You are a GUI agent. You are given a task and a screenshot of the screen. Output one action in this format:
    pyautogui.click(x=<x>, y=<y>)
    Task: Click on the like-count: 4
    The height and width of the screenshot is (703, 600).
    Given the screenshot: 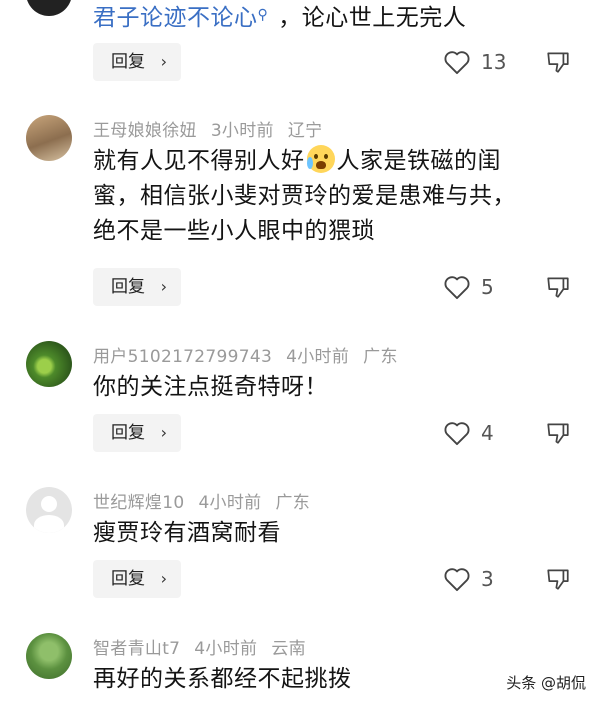 What is the action you would take?
    pyautogui.click(x=487, y=433)
    